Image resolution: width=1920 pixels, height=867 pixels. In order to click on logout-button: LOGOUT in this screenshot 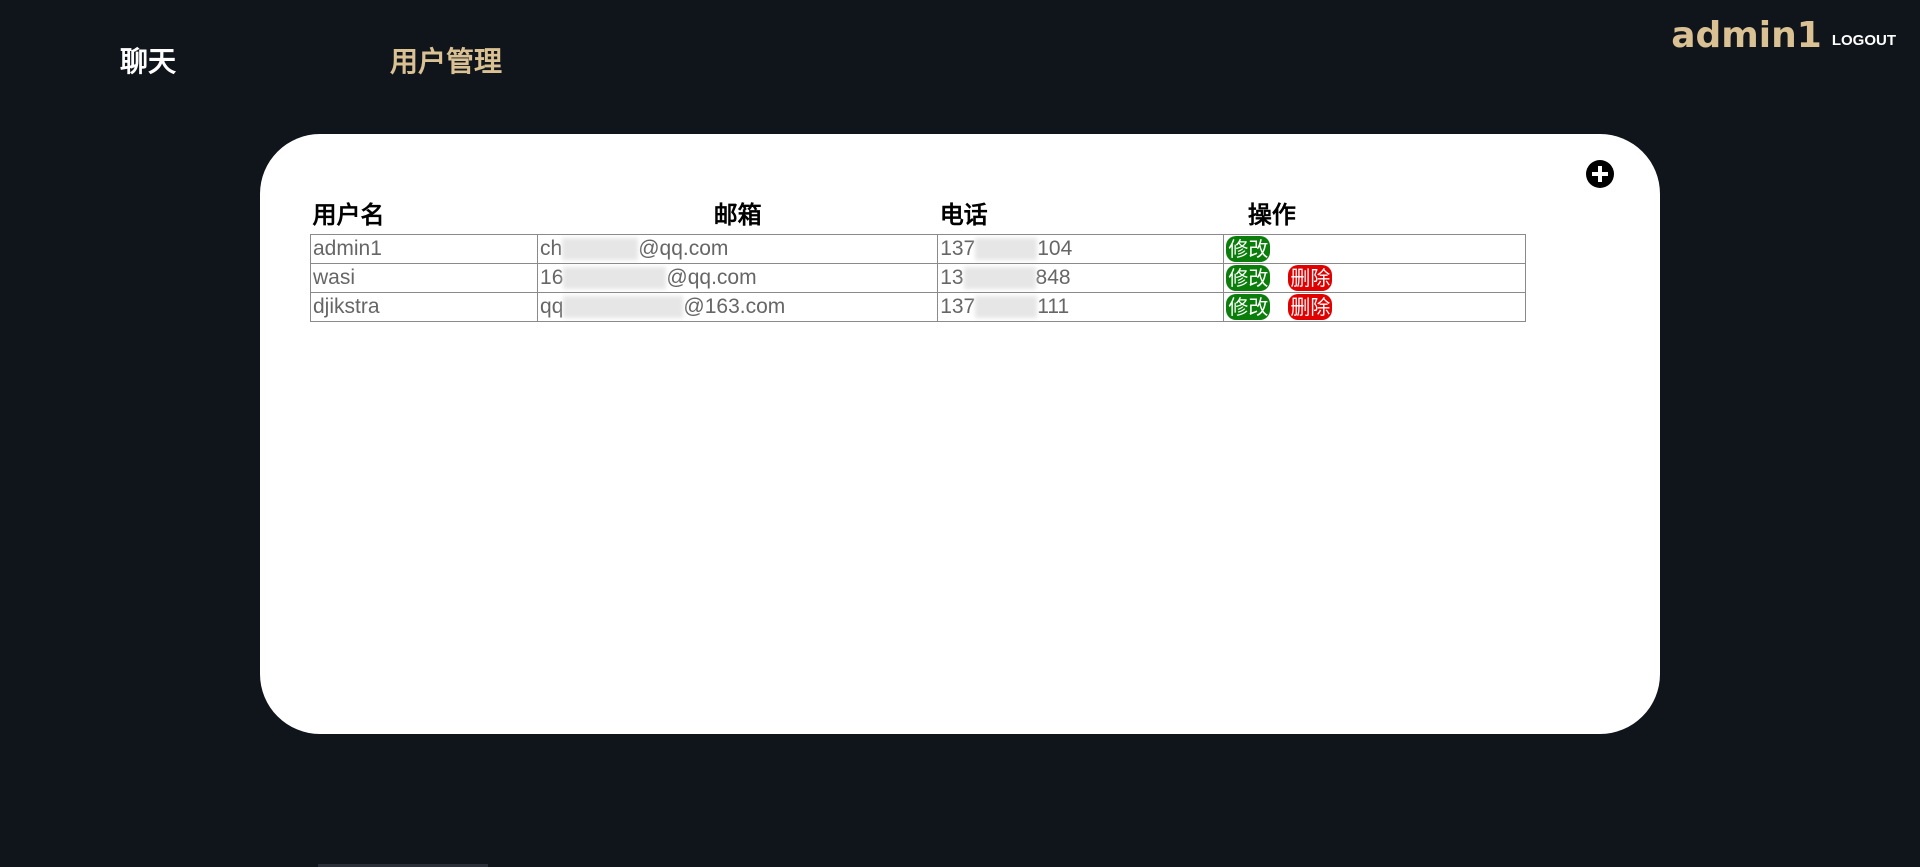, I will do `click(1864, 40)`.